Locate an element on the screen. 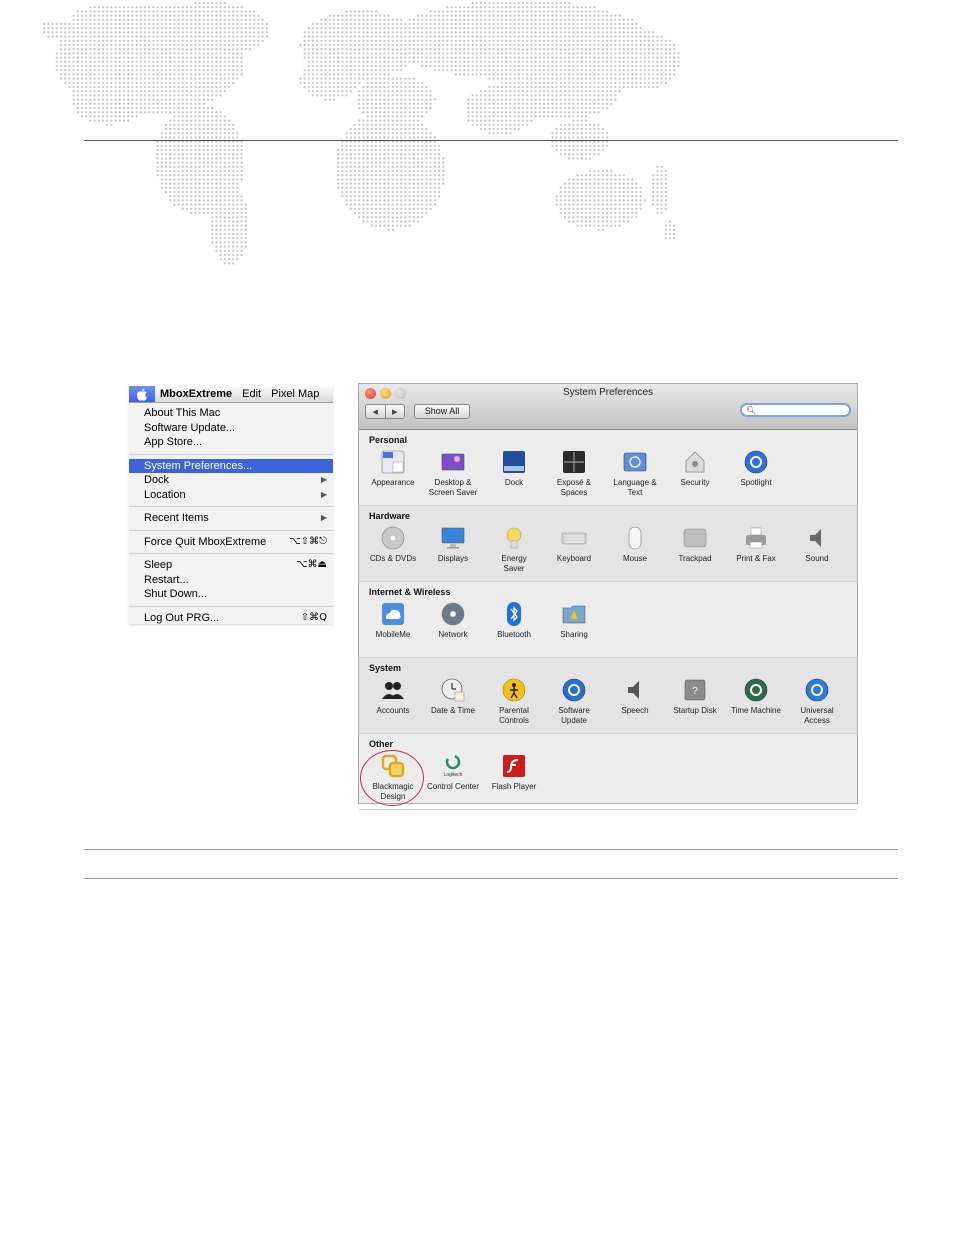 The image size is (954, 1235). pane-language: Language & Text is located at coordinates (635, 473).